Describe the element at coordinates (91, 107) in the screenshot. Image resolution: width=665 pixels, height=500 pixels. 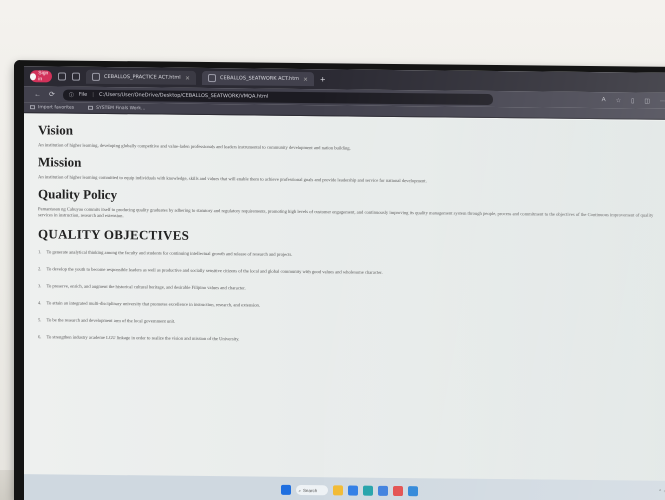
I see `page-icon` at that location.